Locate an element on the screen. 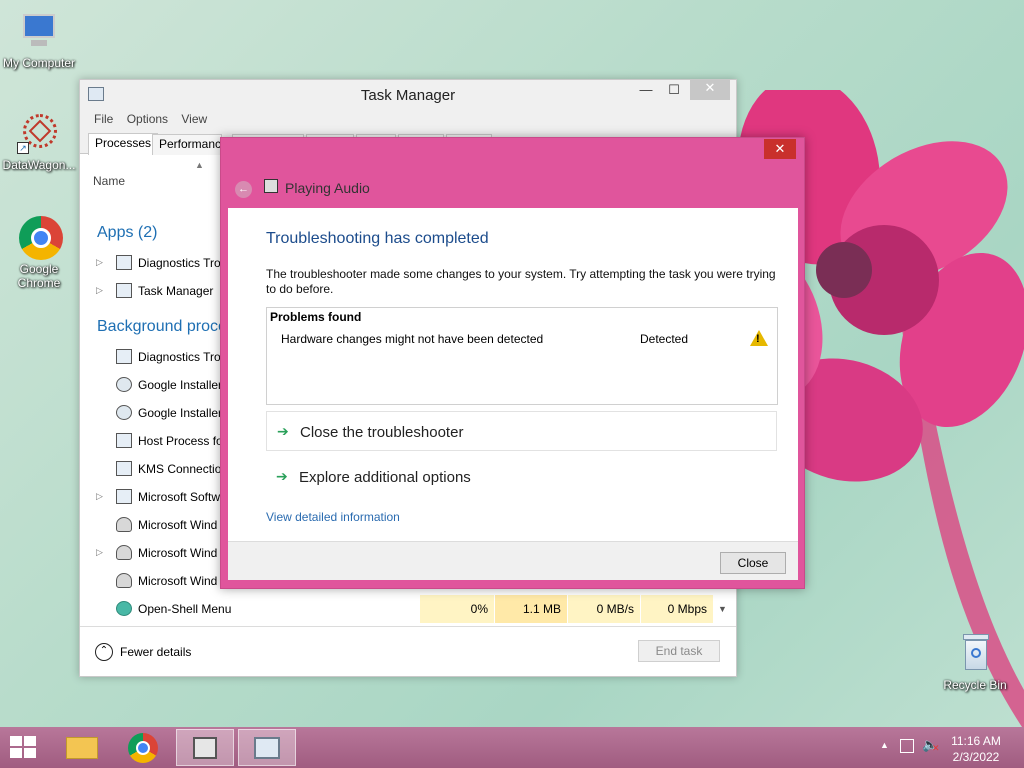 The image size is (1024, 768). problems-header: Problems found is located at coordinates (316, 317).